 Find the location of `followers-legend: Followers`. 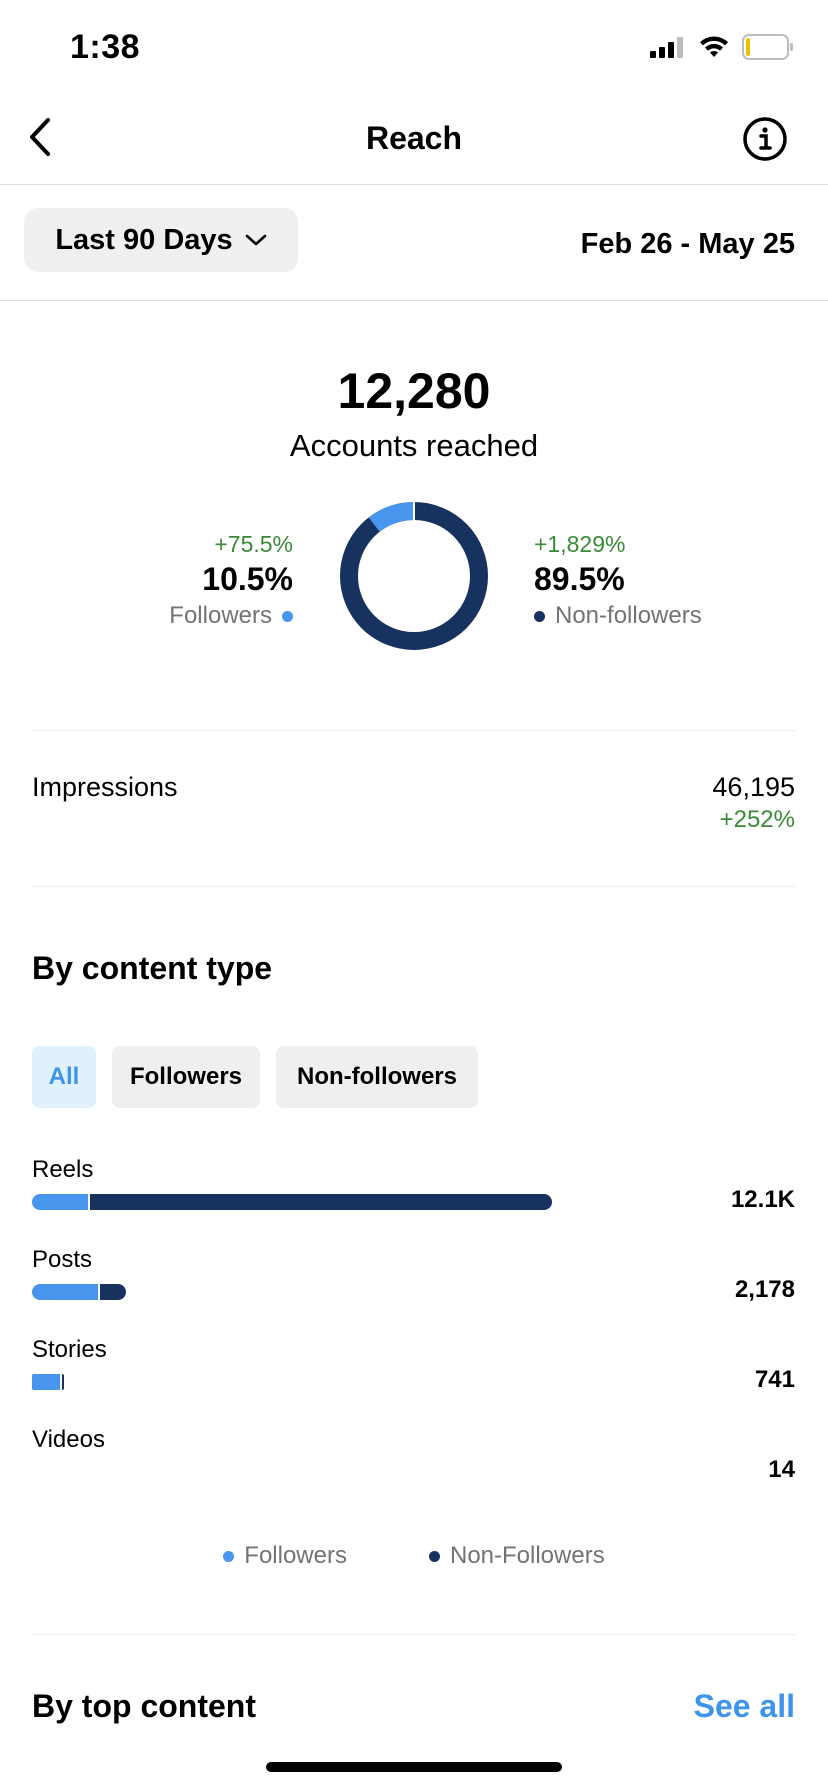

followers-legend: Followers is located at coordinates (231, 616).